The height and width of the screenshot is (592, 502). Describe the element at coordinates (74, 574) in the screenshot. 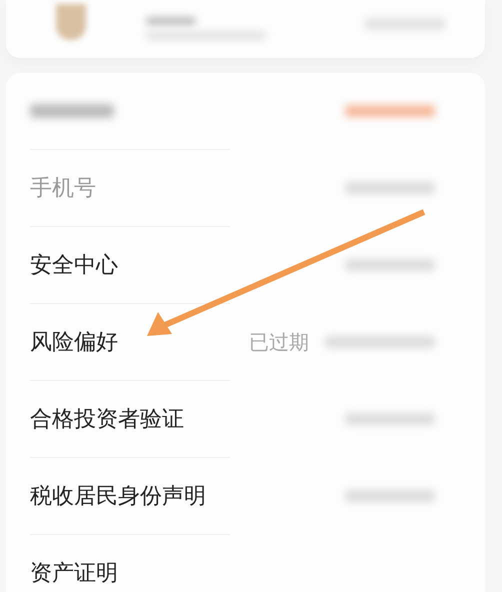

I see `row-label: 资产证明` at that location.